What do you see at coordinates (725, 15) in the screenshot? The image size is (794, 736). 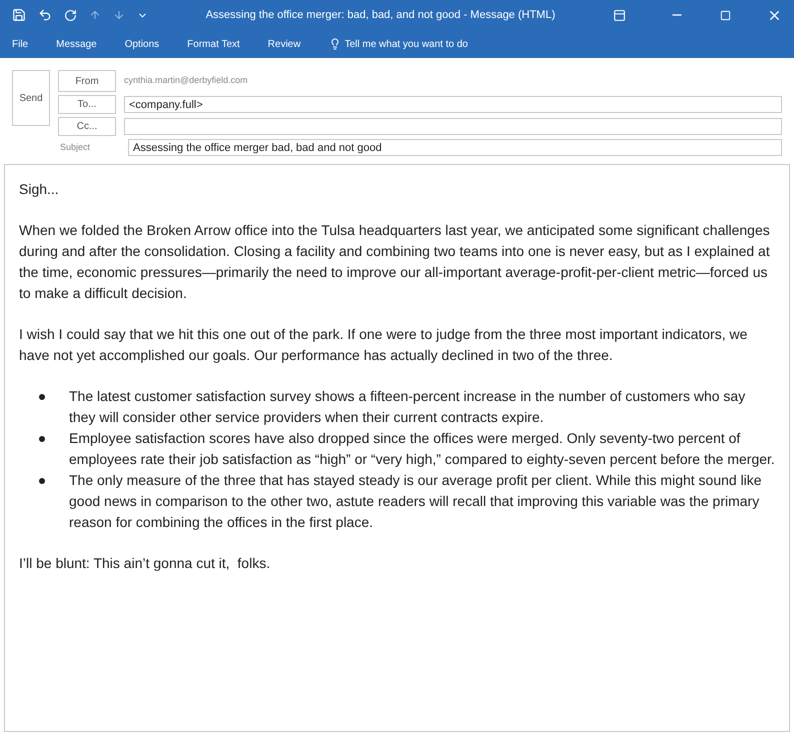 I see `maximize-icon` at bounding box center [725, 15].